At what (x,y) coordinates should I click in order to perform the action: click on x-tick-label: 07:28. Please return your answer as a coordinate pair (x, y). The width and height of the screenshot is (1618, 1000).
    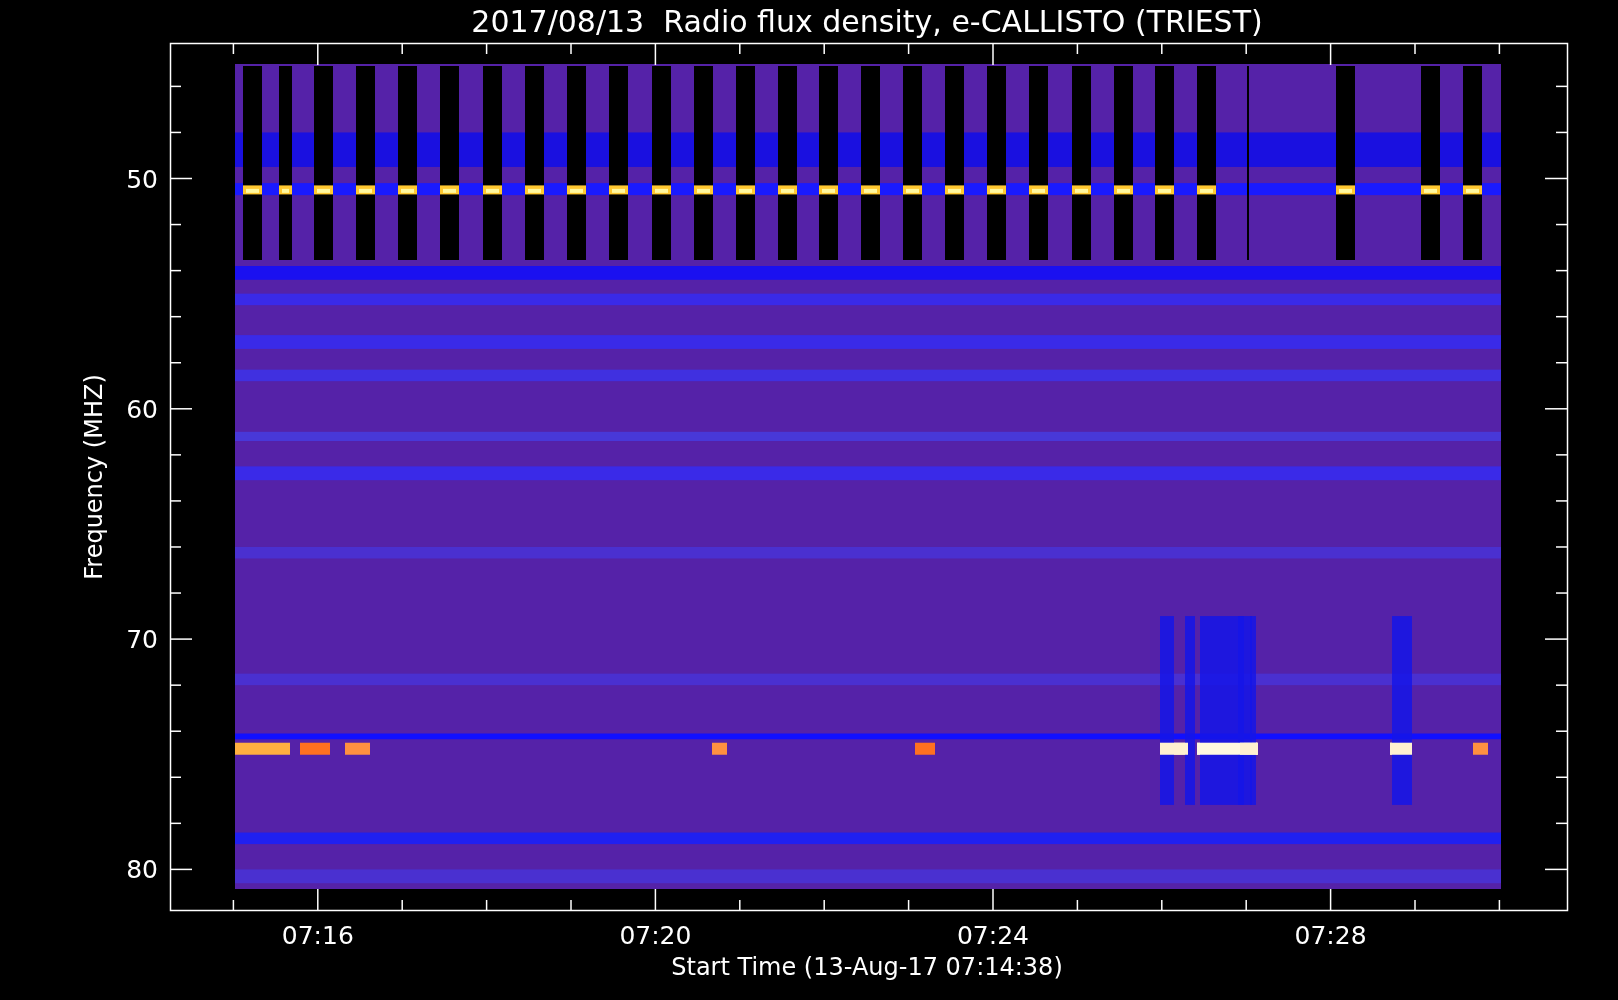
    Looking at the image, I should click on (1330, 935).